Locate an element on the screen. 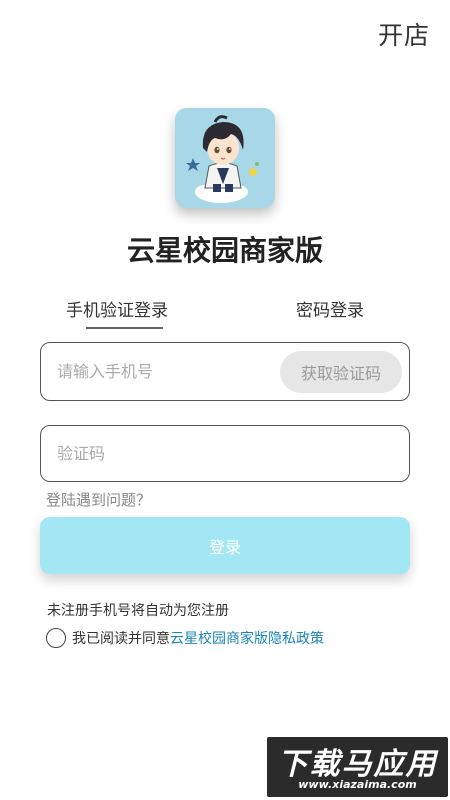  login-help-link: 登陆遇到问题？ is located at coordinates (98, 499).